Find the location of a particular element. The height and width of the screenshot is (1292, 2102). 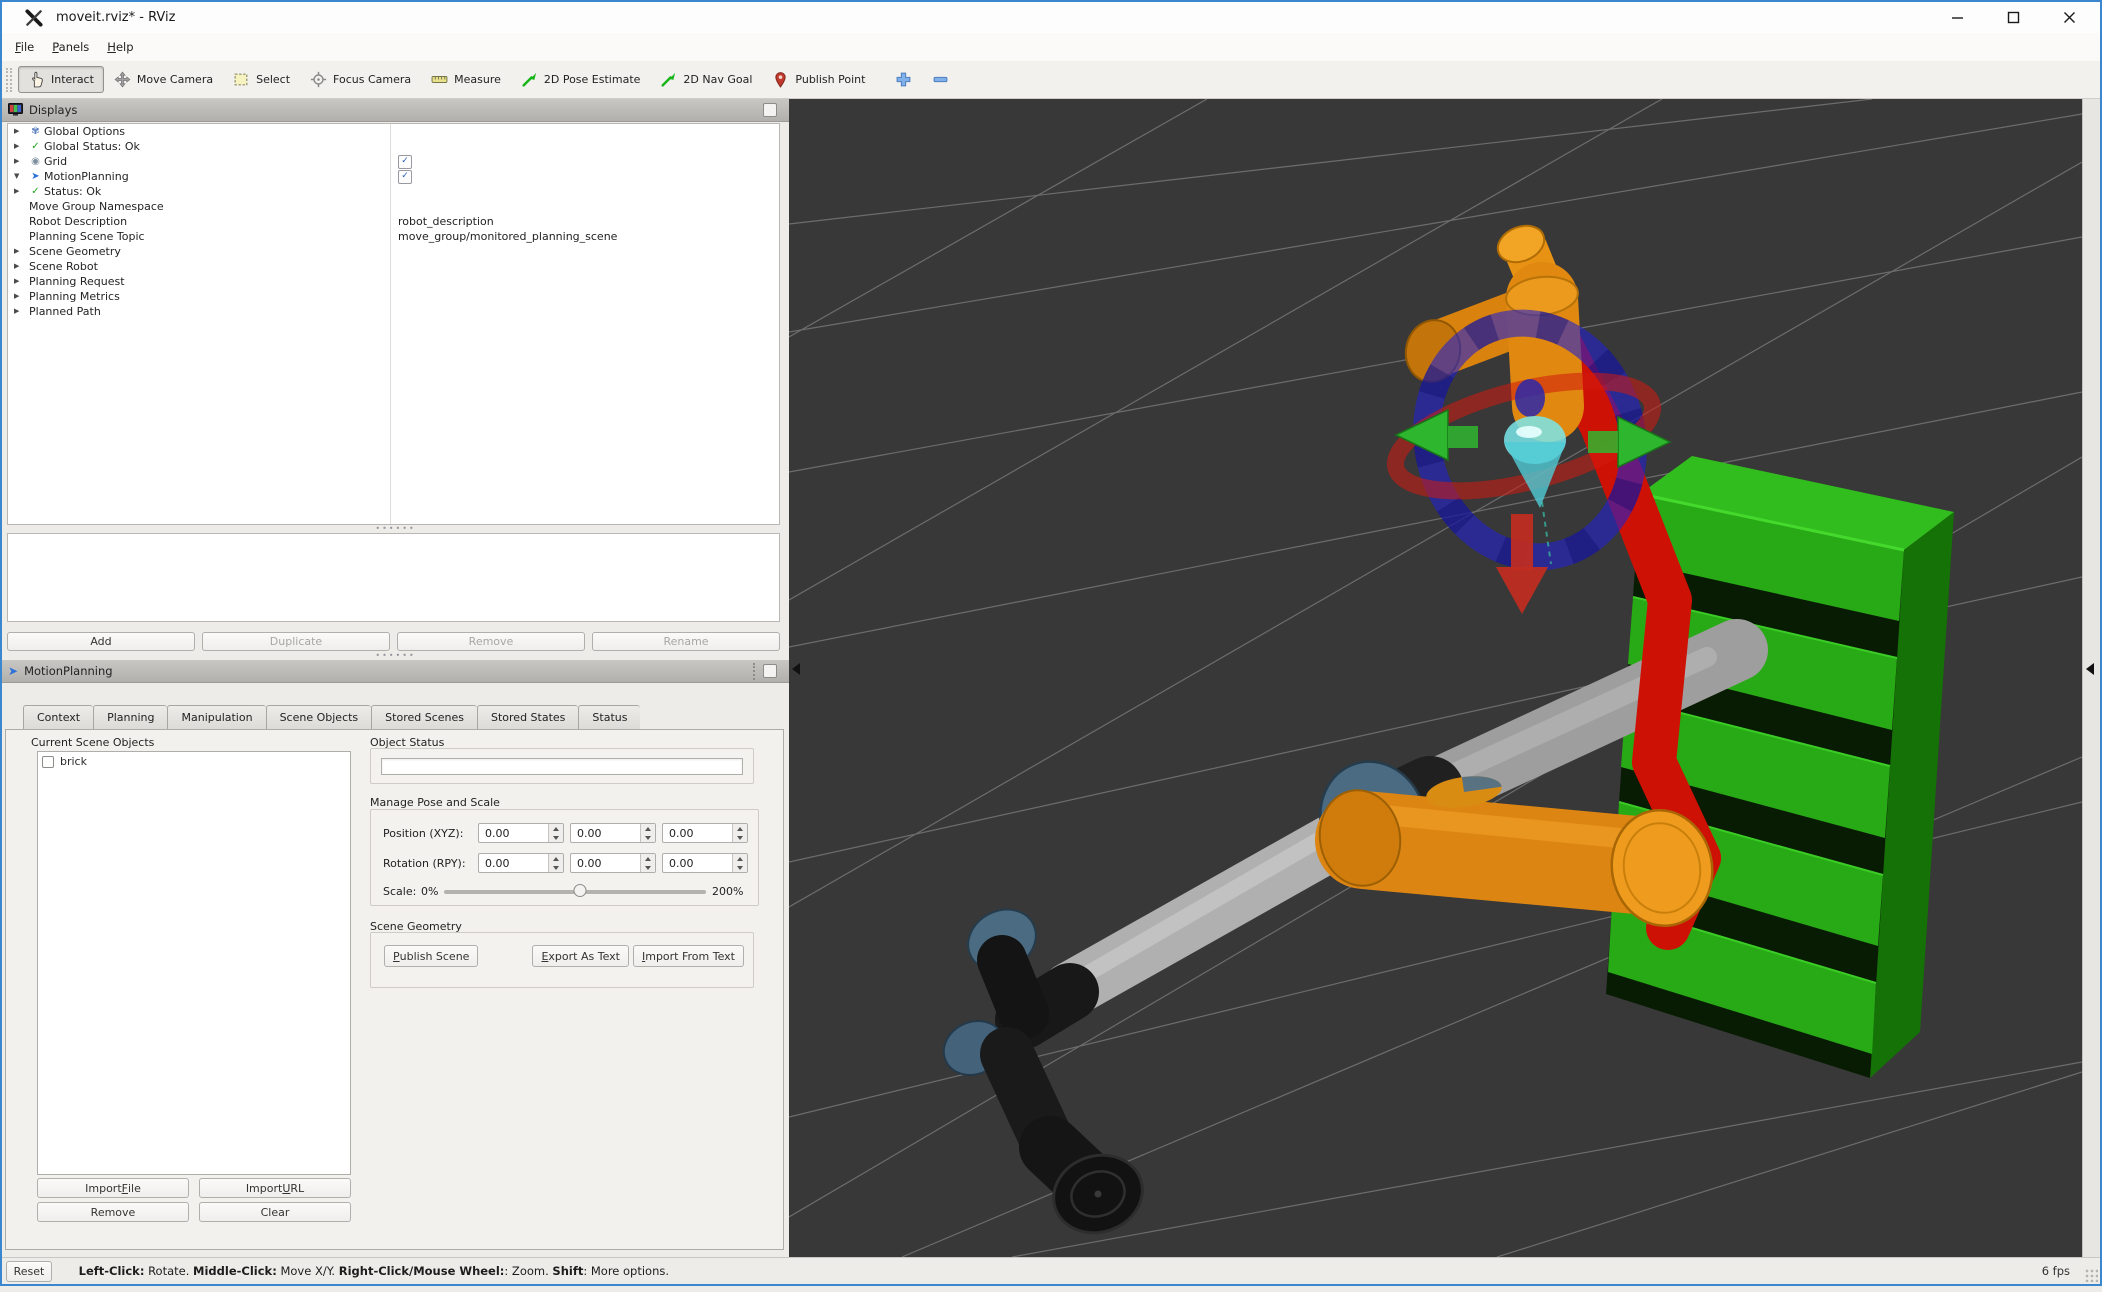

tree-row: Status: Ok is located at coordinates (393, 191).